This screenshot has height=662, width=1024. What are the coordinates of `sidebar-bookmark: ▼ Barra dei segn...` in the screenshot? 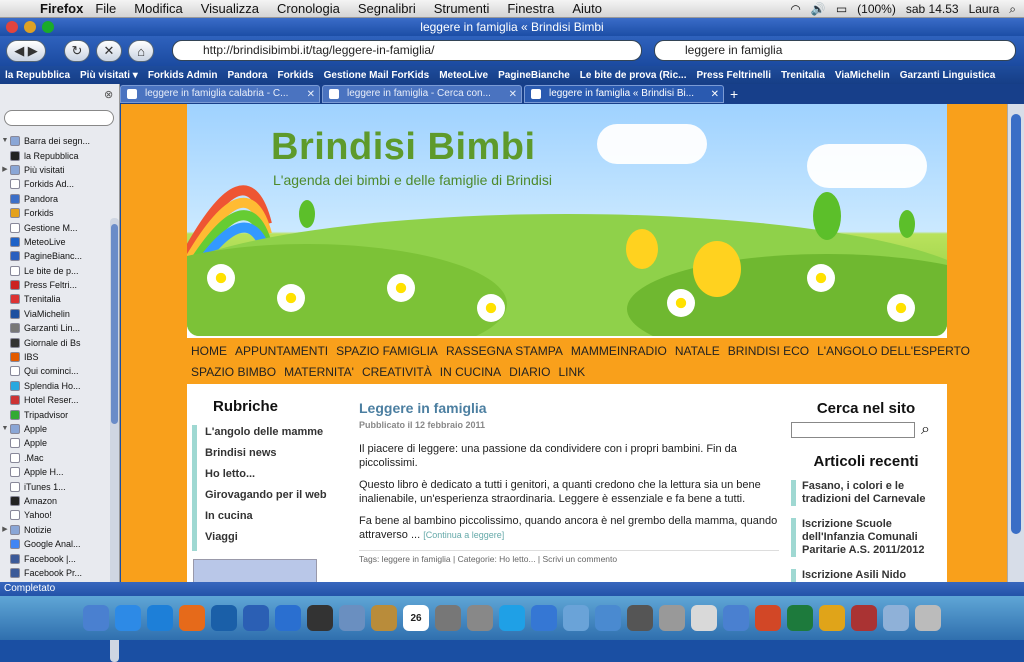 It's located at (54, 141).